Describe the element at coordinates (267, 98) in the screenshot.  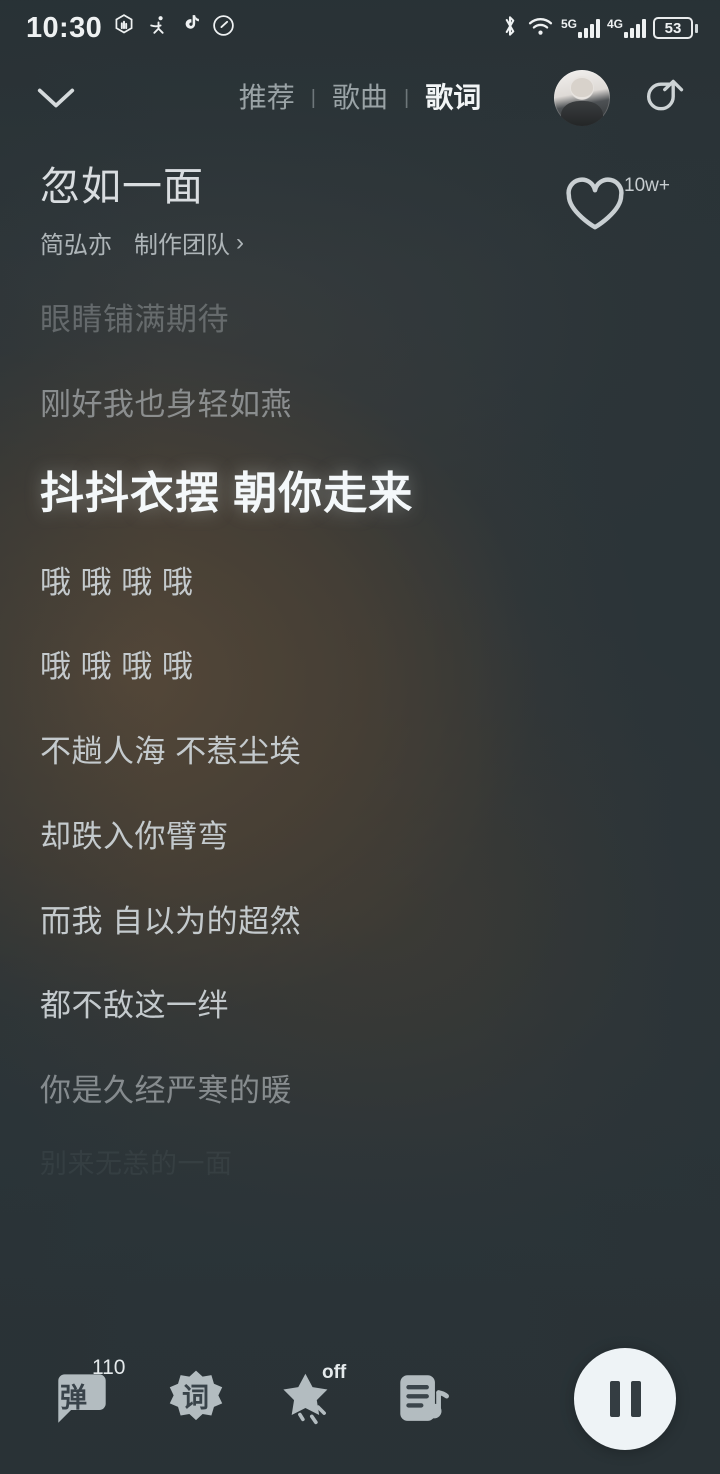
I see `tab-recommend: 推荐` at that location.